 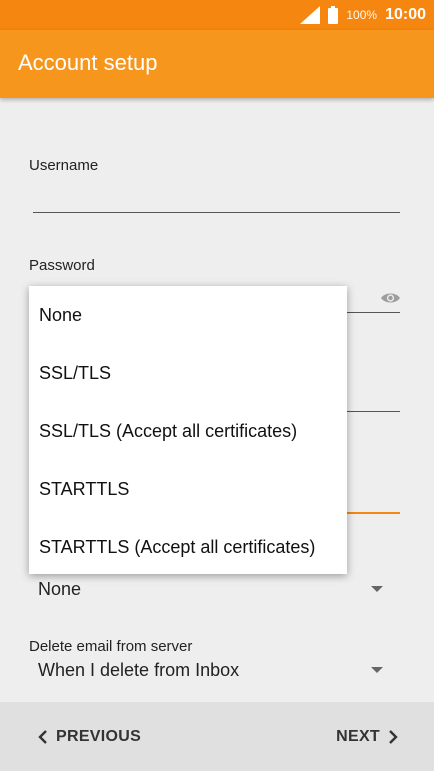 I want to click on delete-email-select: When I delete from Inbox, so click(x=213, y=671).